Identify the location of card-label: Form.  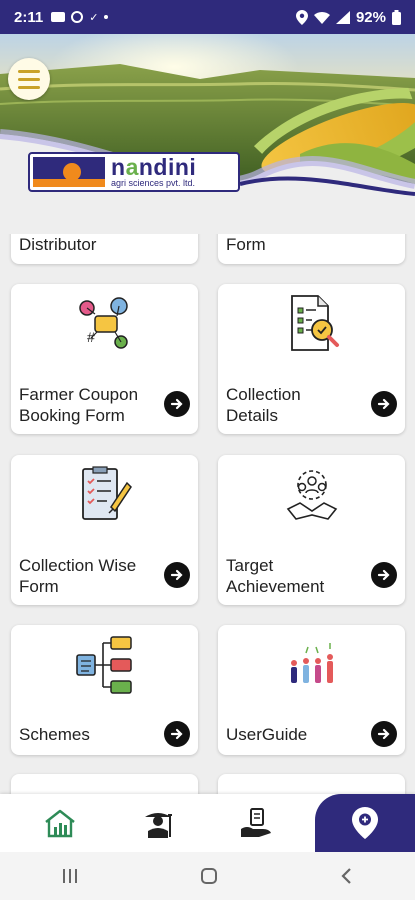
(246, 244).